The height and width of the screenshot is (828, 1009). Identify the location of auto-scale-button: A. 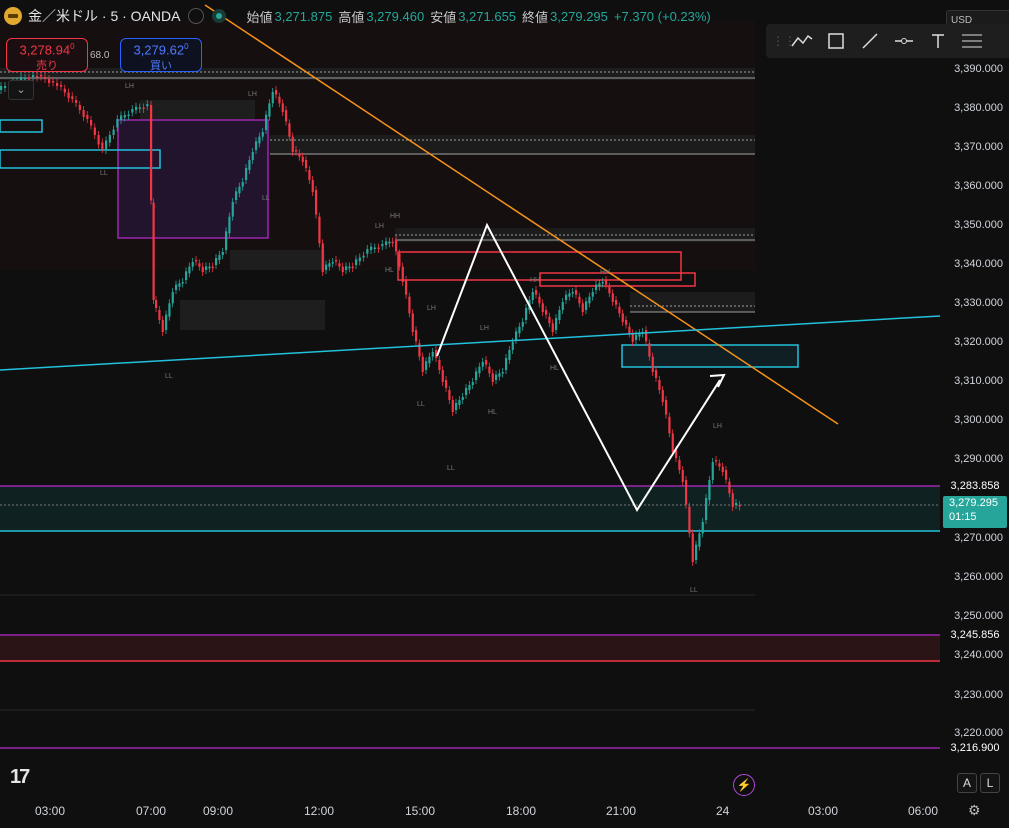
(967, 783).